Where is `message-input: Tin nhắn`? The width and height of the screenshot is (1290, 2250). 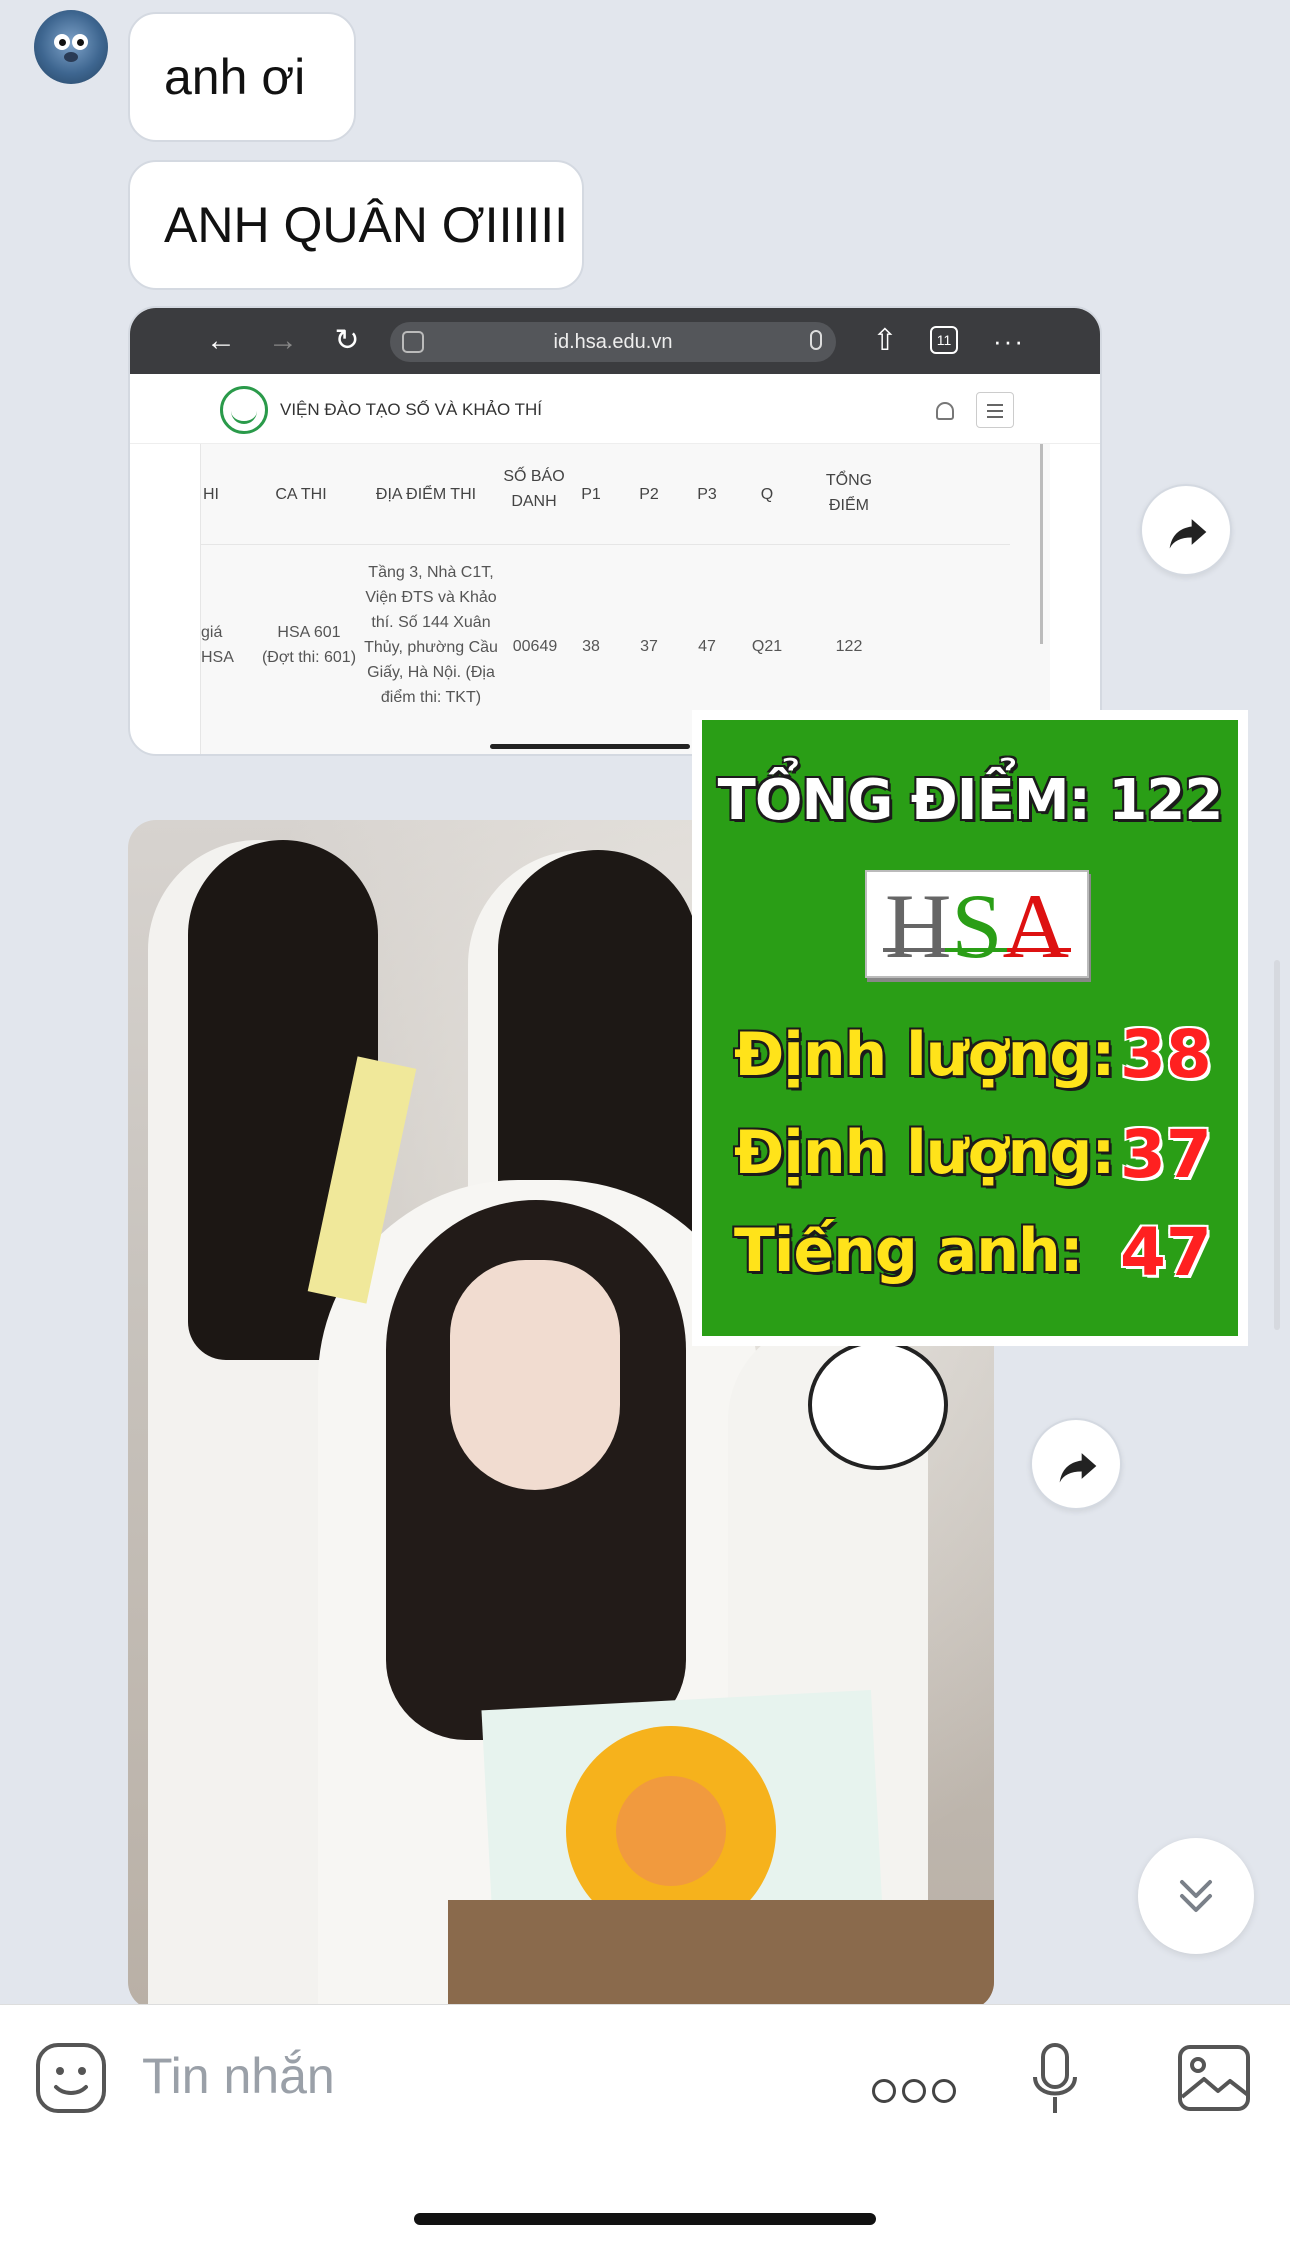 message-input: Tin nhắn is located at coordinates (238, 2076).